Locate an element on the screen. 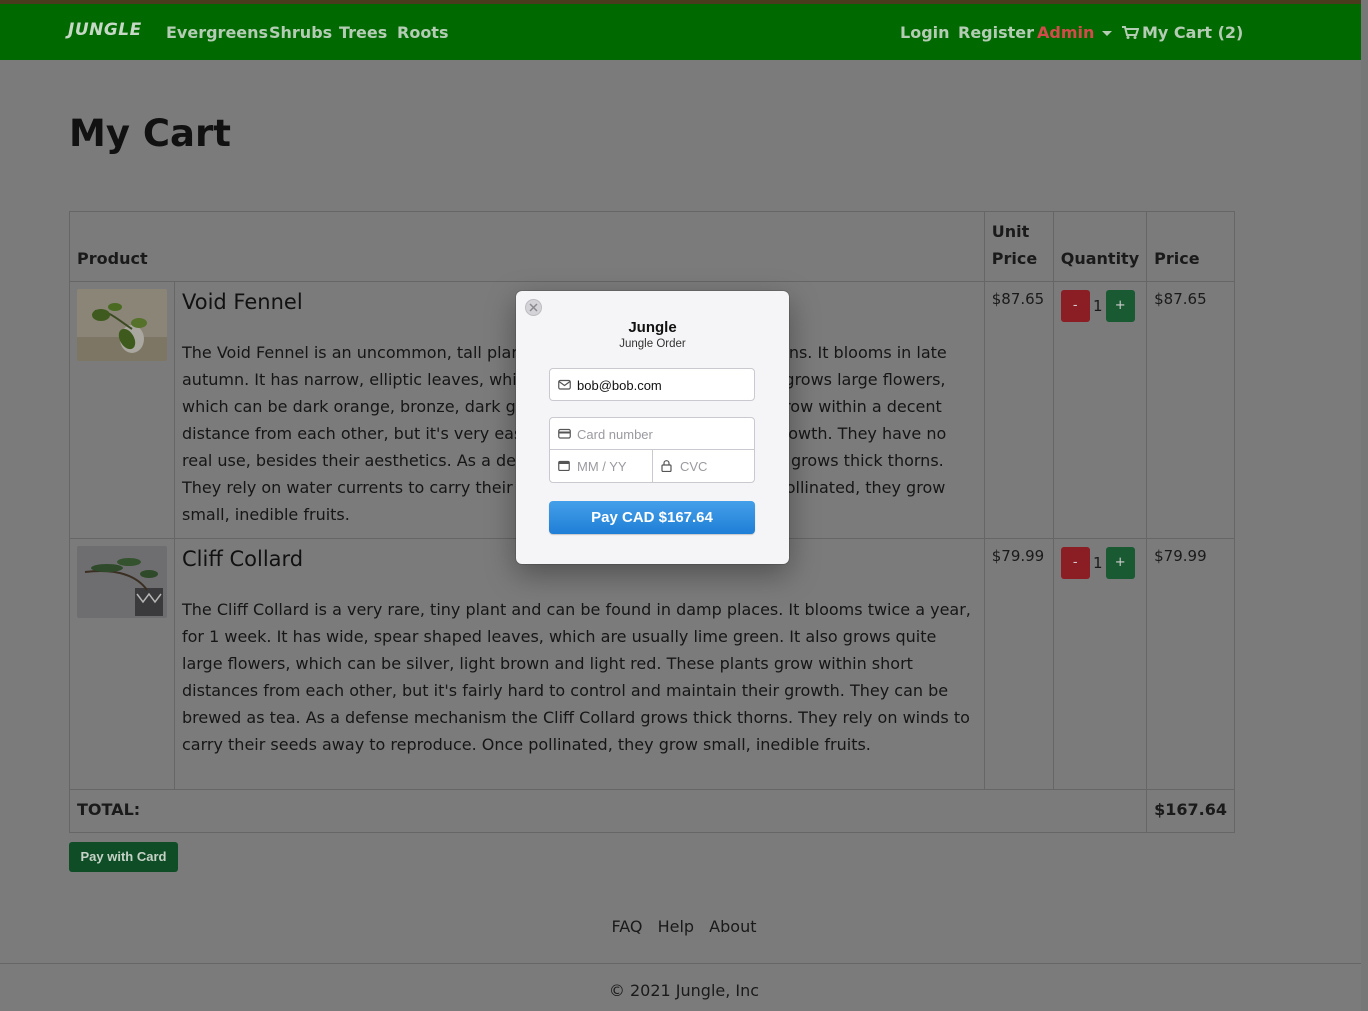 Image resolution: width=1368 pixels, height=1011 pixels. nav-shrubs: Shrubs is located at coordinates (300, 32).